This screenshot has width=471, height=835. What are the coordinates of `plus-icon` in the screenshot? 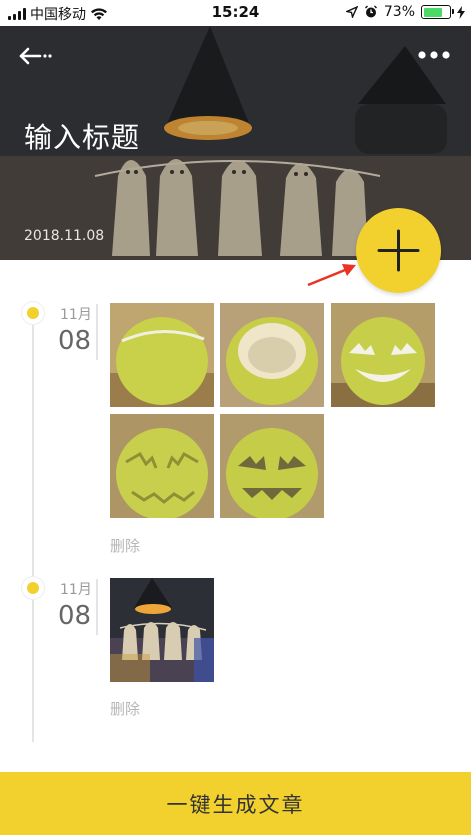 It's located at (398, 250).